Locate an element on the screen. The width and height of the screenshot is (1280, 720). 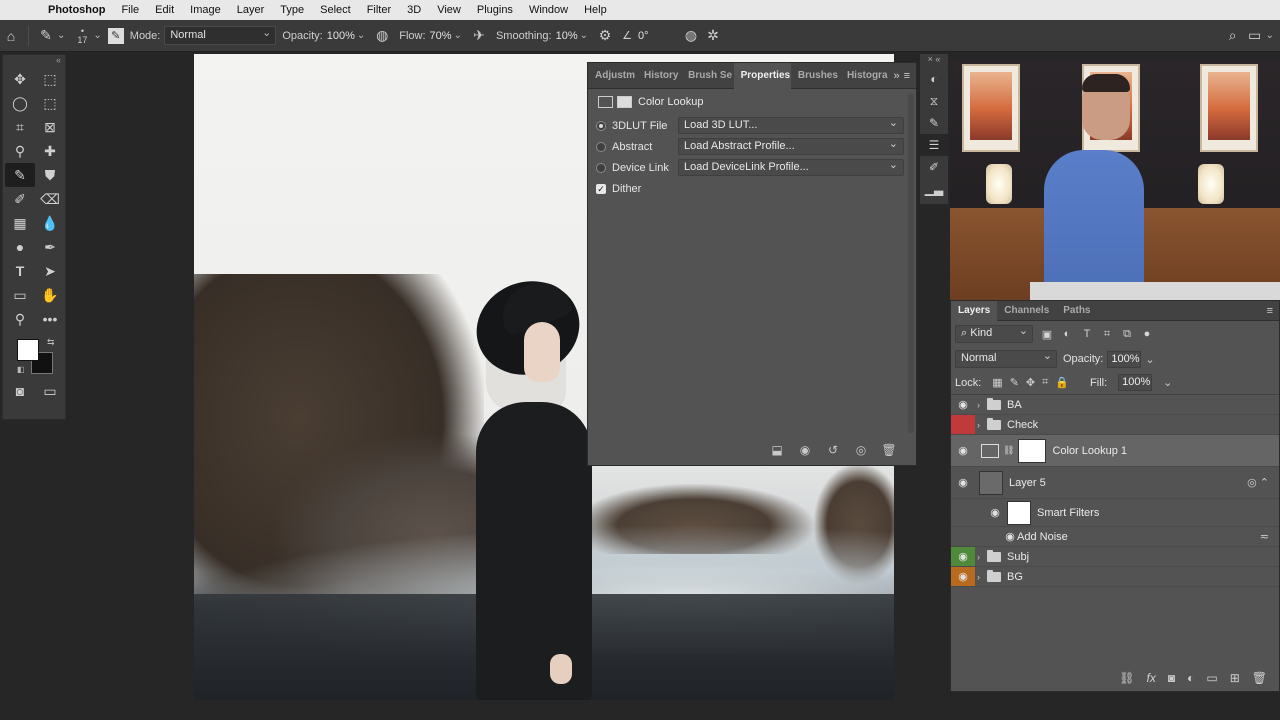
more-tabs-icon: » is located at coordinates (896, 76).